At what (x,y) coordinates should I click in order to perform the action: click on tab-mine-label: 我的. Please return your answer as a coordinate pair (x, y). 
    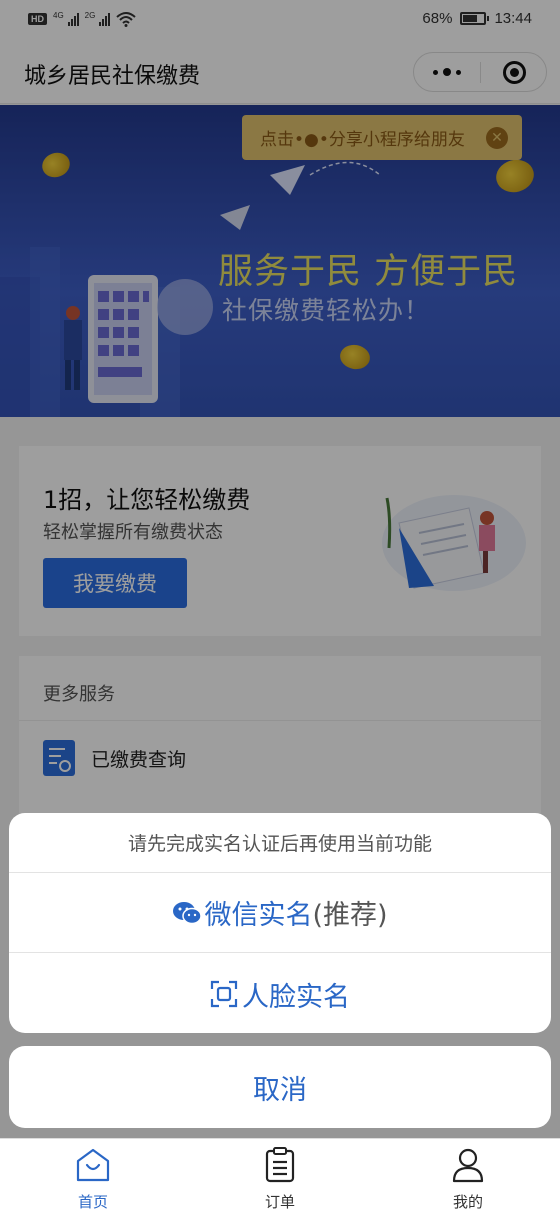
    Looking at the image, I should click on (467, 1202).